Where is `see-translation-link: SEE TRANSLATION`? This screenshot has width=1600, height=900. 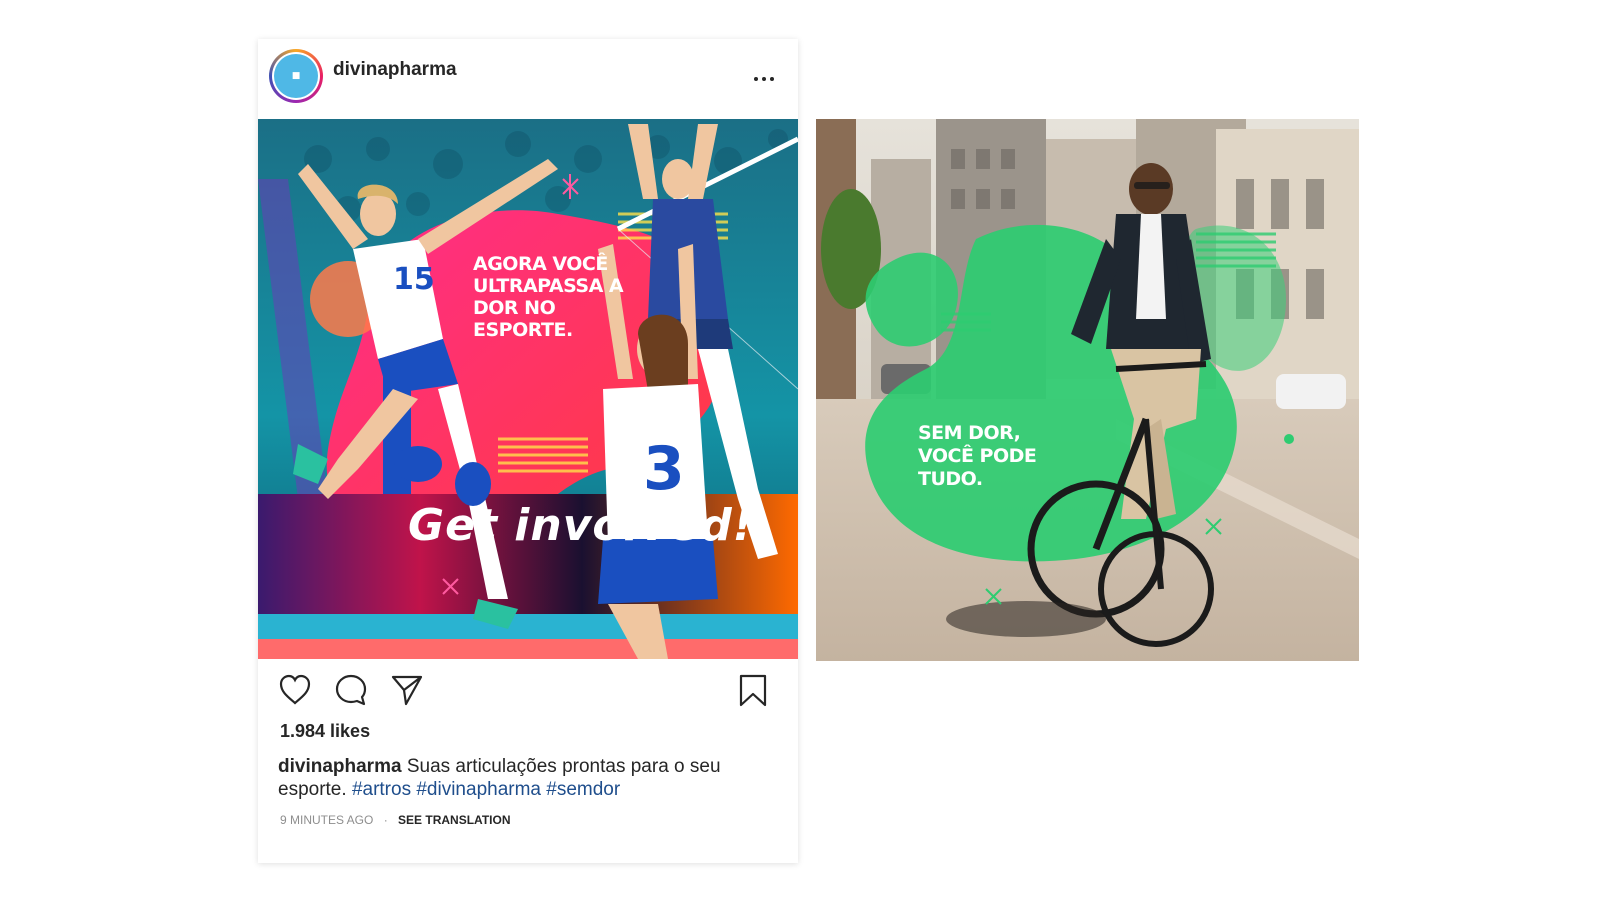 see-translation-link: SEE TRANSLATION is located at coordinates (454, 820).